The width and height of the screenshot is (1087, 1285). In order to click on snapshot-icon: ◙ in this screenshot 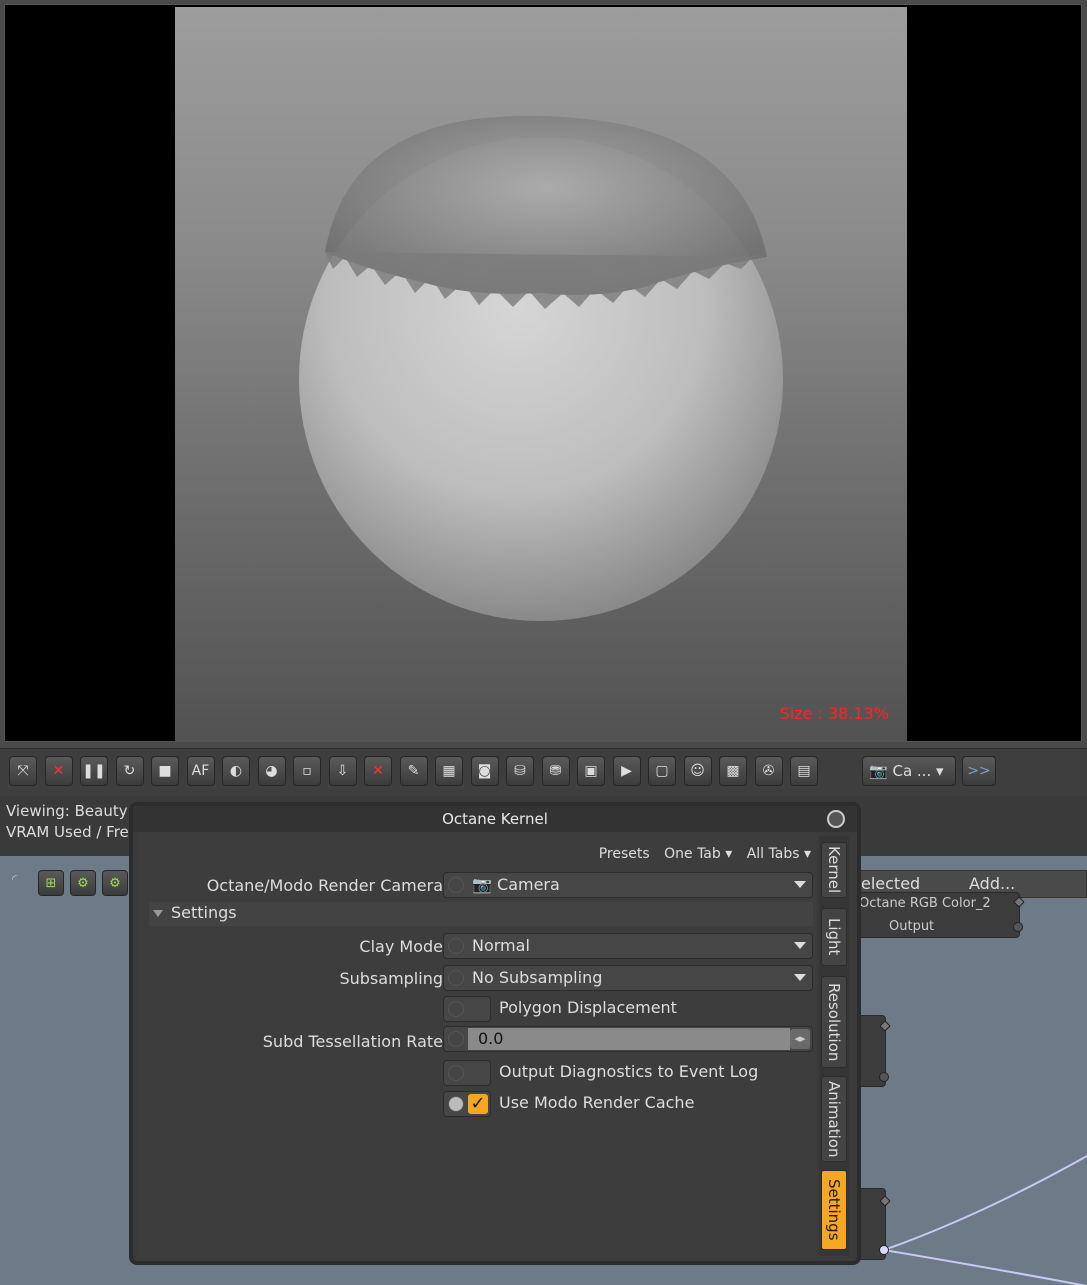, I will do `click(484, 771)`.